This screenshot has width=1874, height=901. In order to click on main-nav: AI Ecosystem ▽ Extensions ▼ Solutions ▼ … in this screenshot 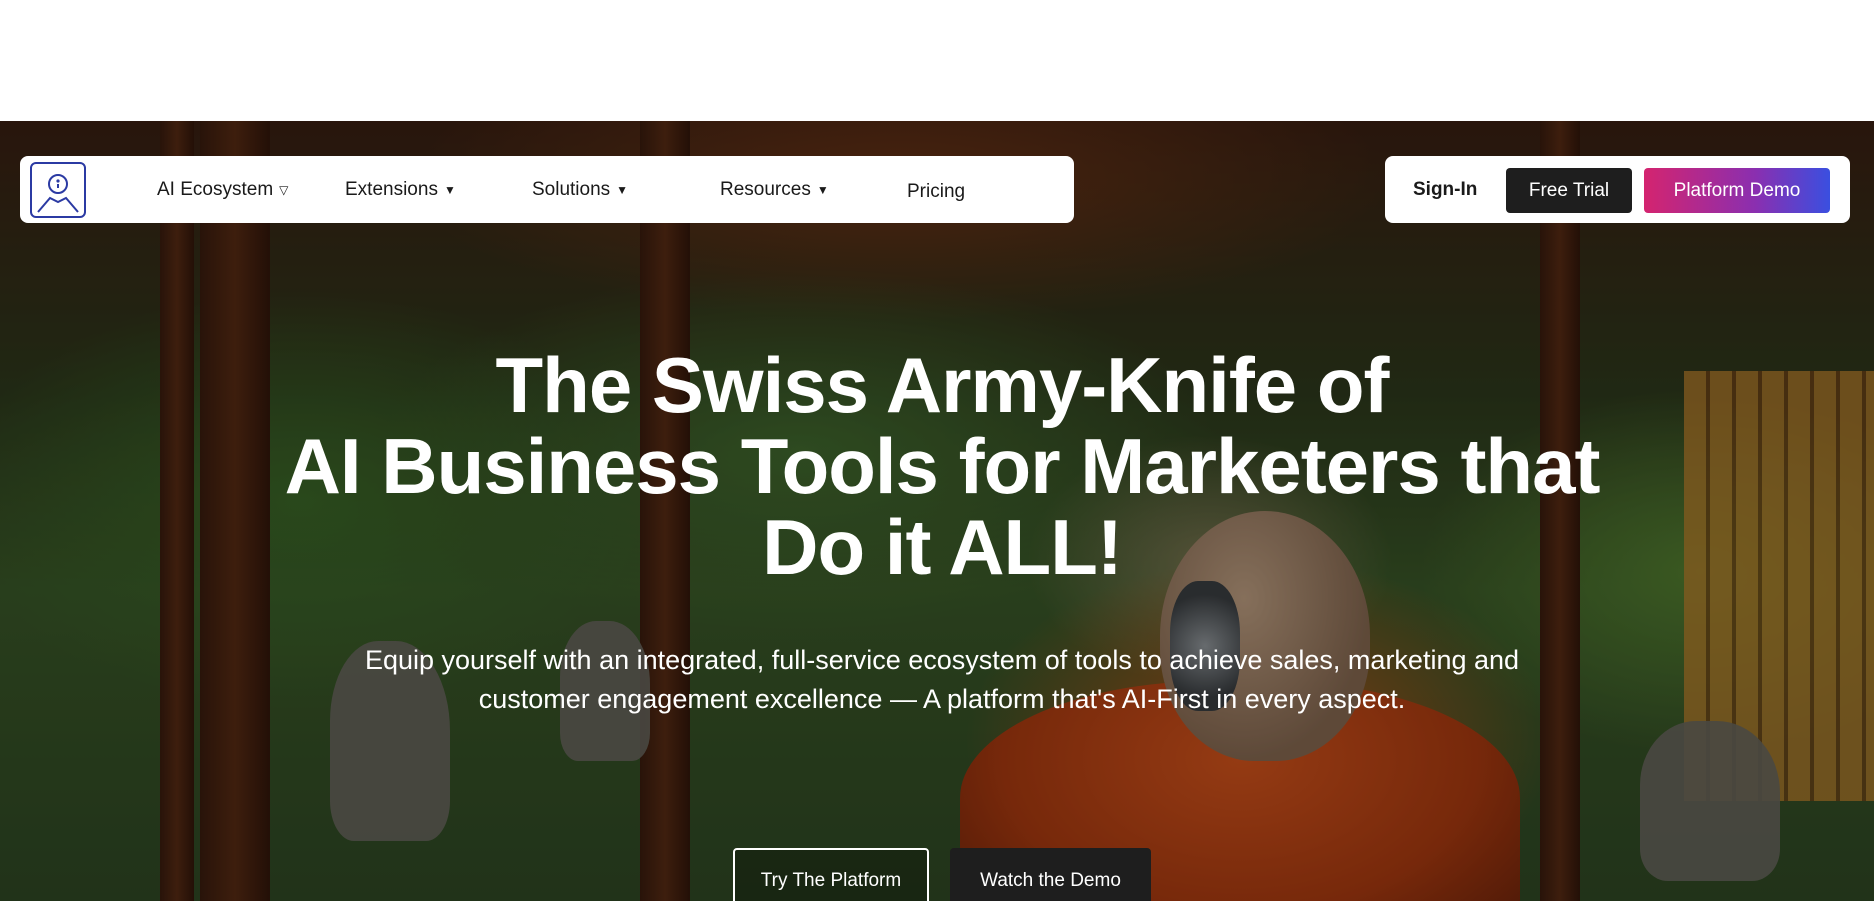, I will do `click(547, 189)`.